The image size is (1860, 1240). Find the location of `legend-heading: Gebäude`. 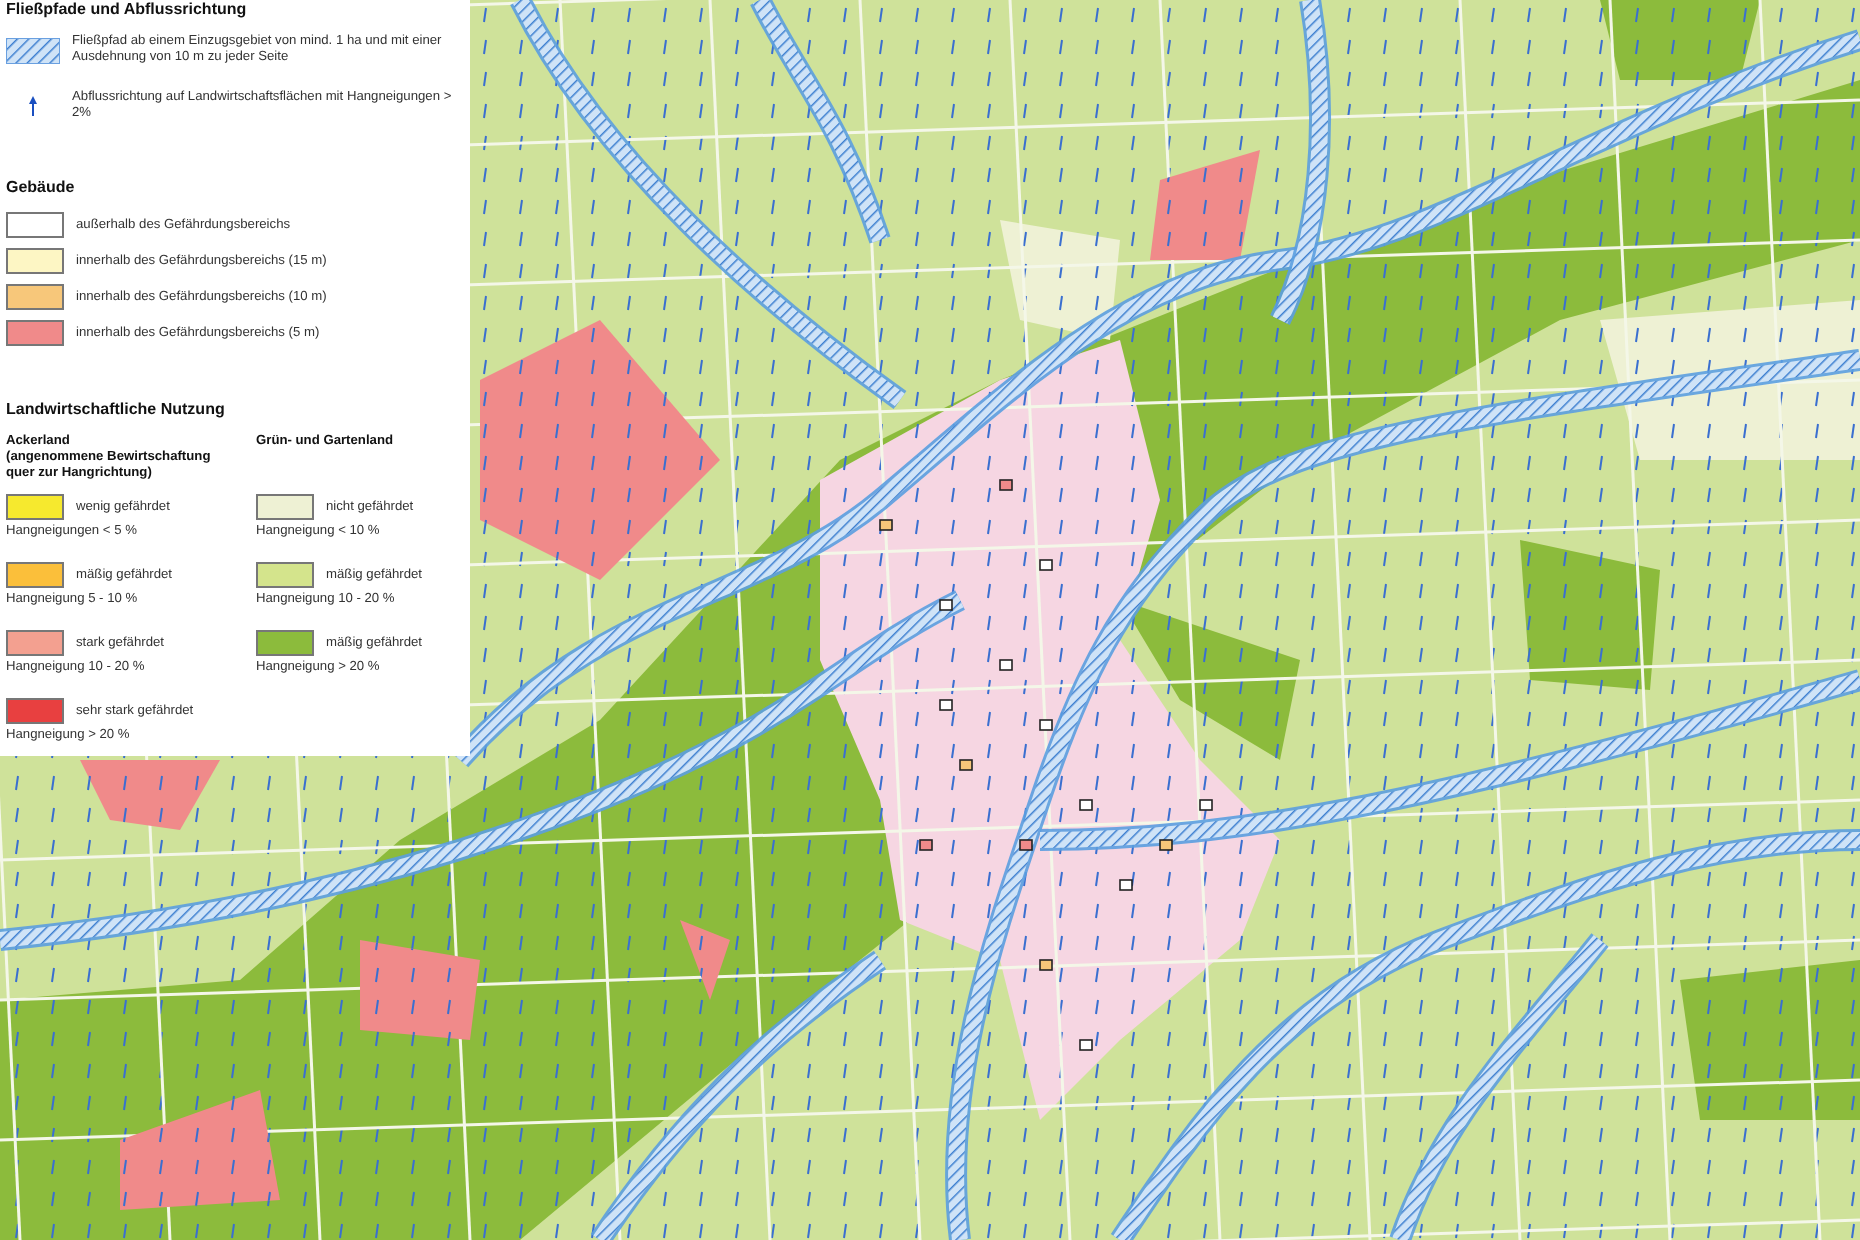

legend-heading: Gebäude is located at coordinates (41, 187).